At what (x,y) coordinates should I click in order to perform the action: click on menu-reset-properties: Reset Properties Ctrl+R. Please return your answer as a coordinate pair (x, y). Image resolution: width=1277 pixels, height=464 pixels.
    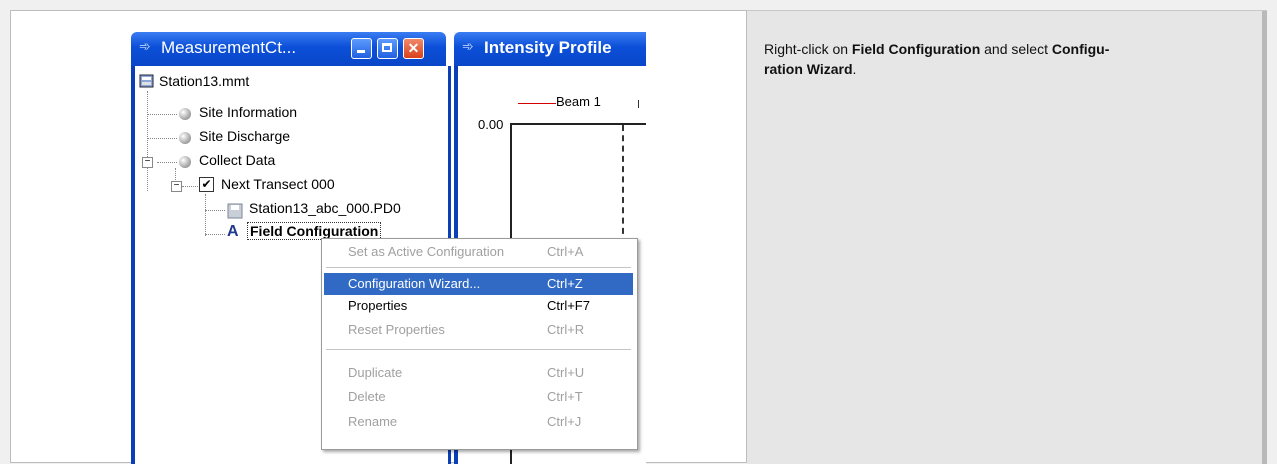
    Looking at the image, I should click on (478, 330).